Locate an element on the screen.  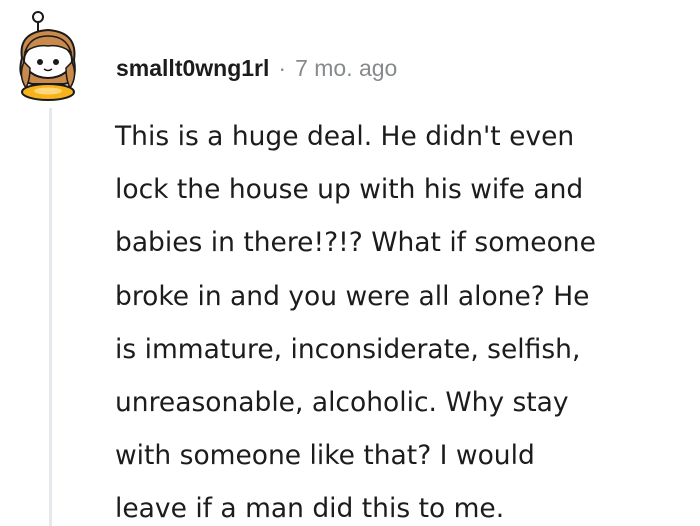
username-link: smallt0wng1rl is located at coordinates (192, 68).